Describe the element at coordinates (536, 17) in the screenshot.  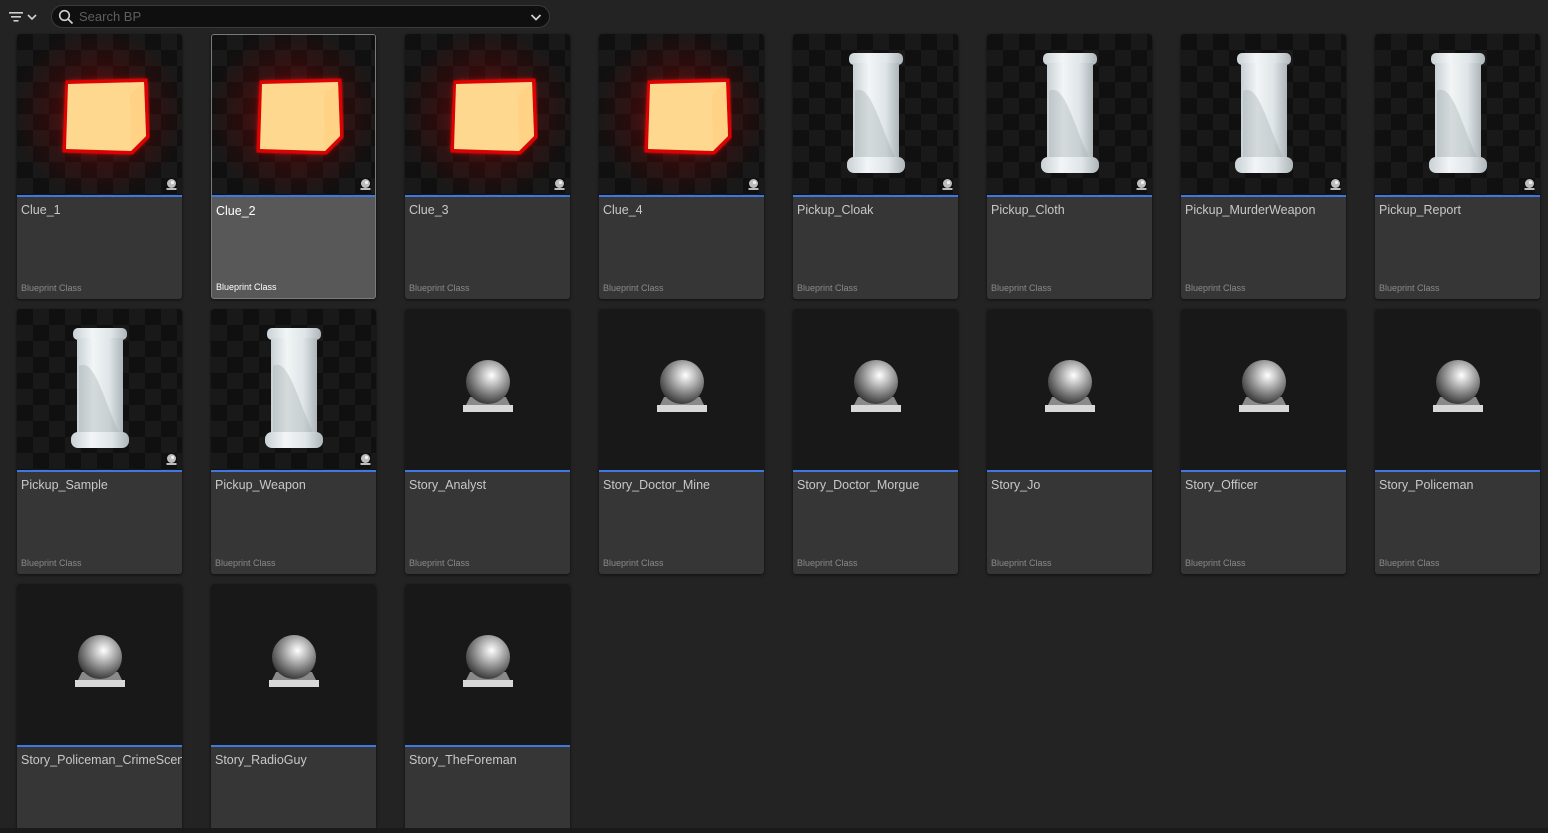
I see `search-options-chevron-icon` at that location.